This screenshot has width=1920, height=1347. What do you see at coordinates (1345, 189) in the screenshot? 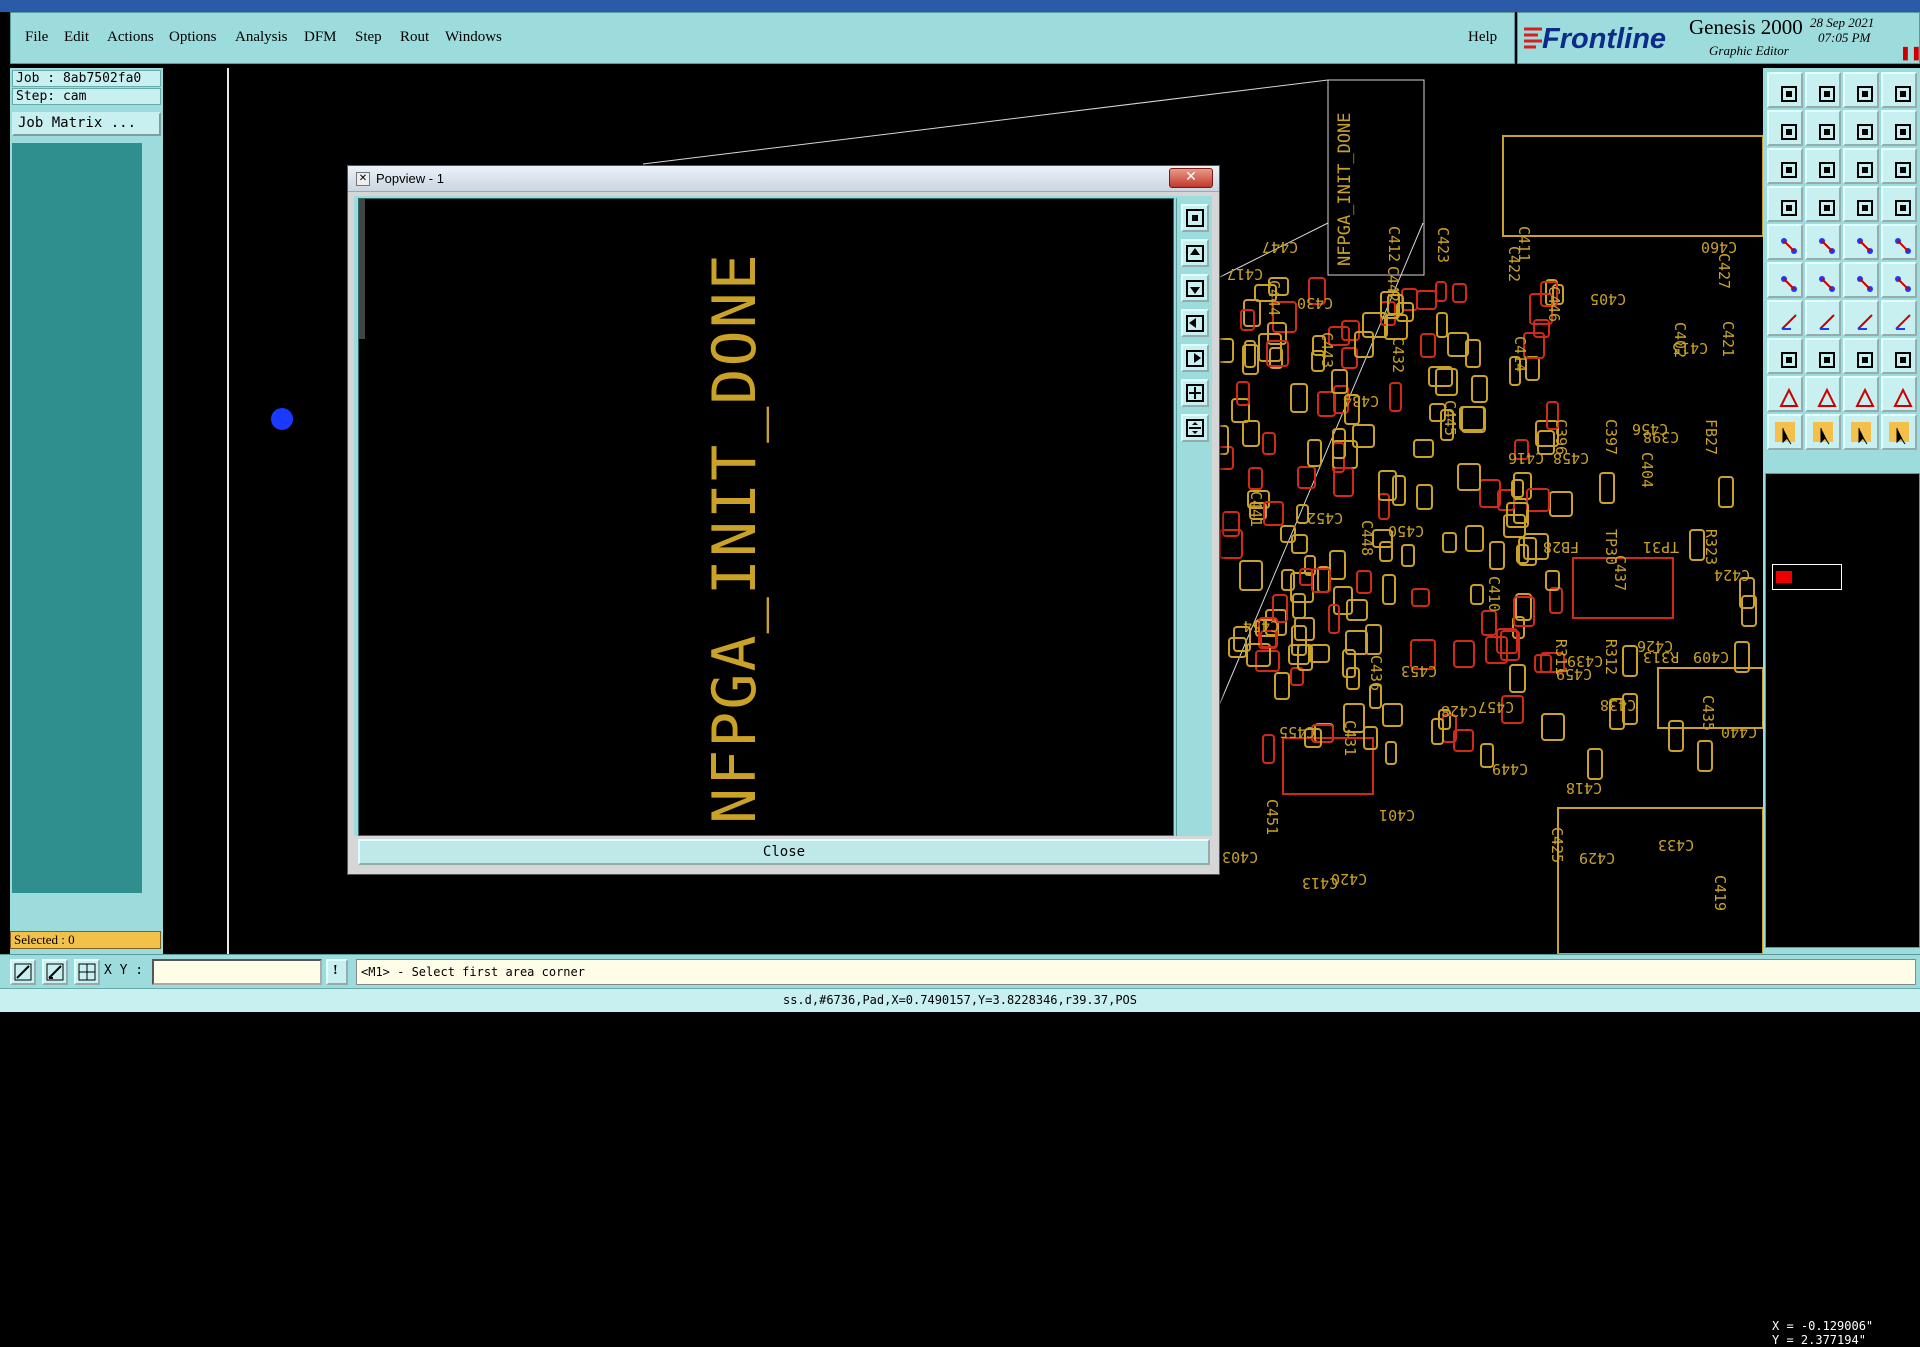
I see `canvas-net-label: NFPGA_INIT_DONE` at bounding box center [1345, 189].